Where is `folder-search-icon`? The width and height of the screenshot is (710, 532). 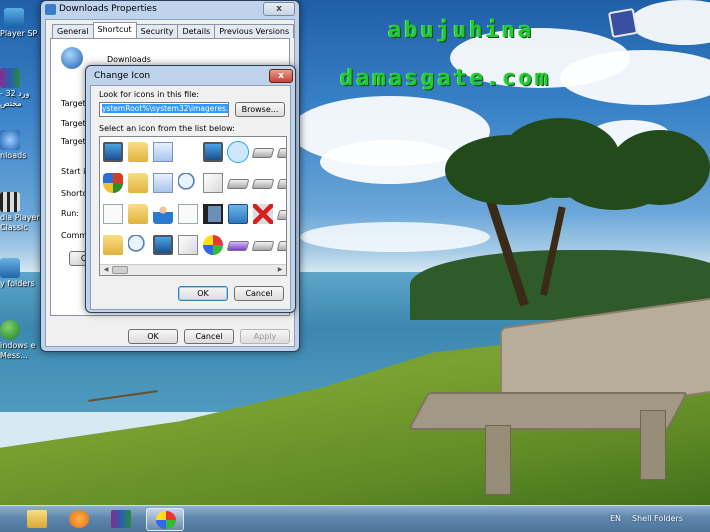 folder-search-icon is located at coordinates (188, 183).